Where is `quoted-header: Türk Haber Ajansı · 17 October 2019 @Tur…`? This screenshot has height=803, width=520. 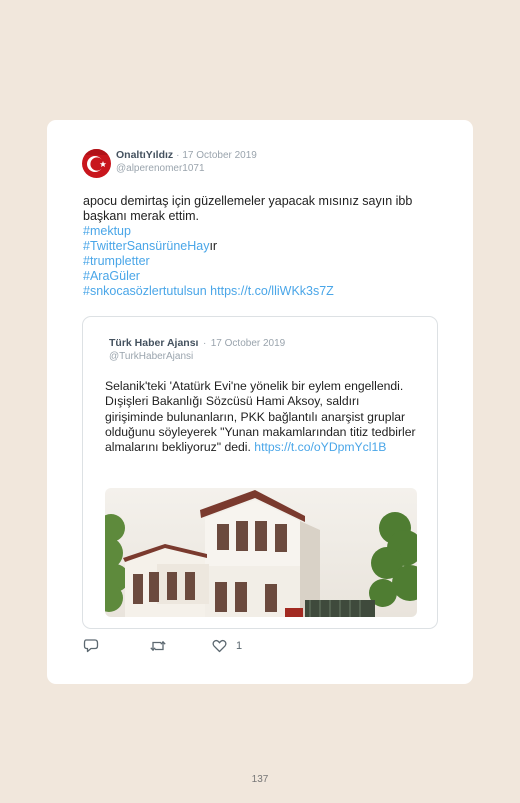
quoted-header: Türk Haber Ajansı · 17 October 2019 @Tur… is located at coordinates (197, 349).